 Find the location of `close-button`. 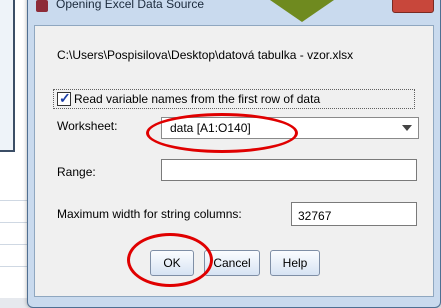

close-button is located at coordinates (413, 6).